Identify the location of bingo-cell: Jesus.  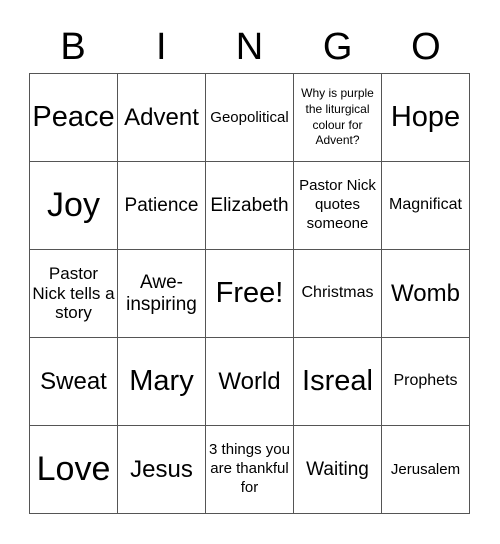
(162, 470).